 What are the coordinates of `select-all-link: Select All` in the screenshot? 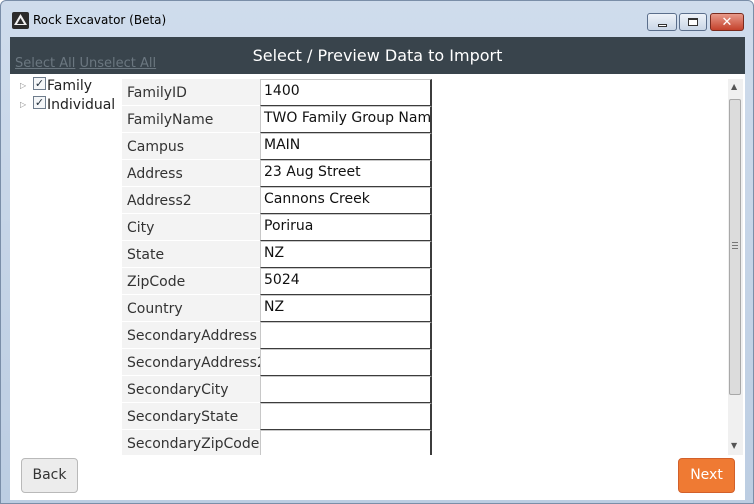 It's located at (45, 63).